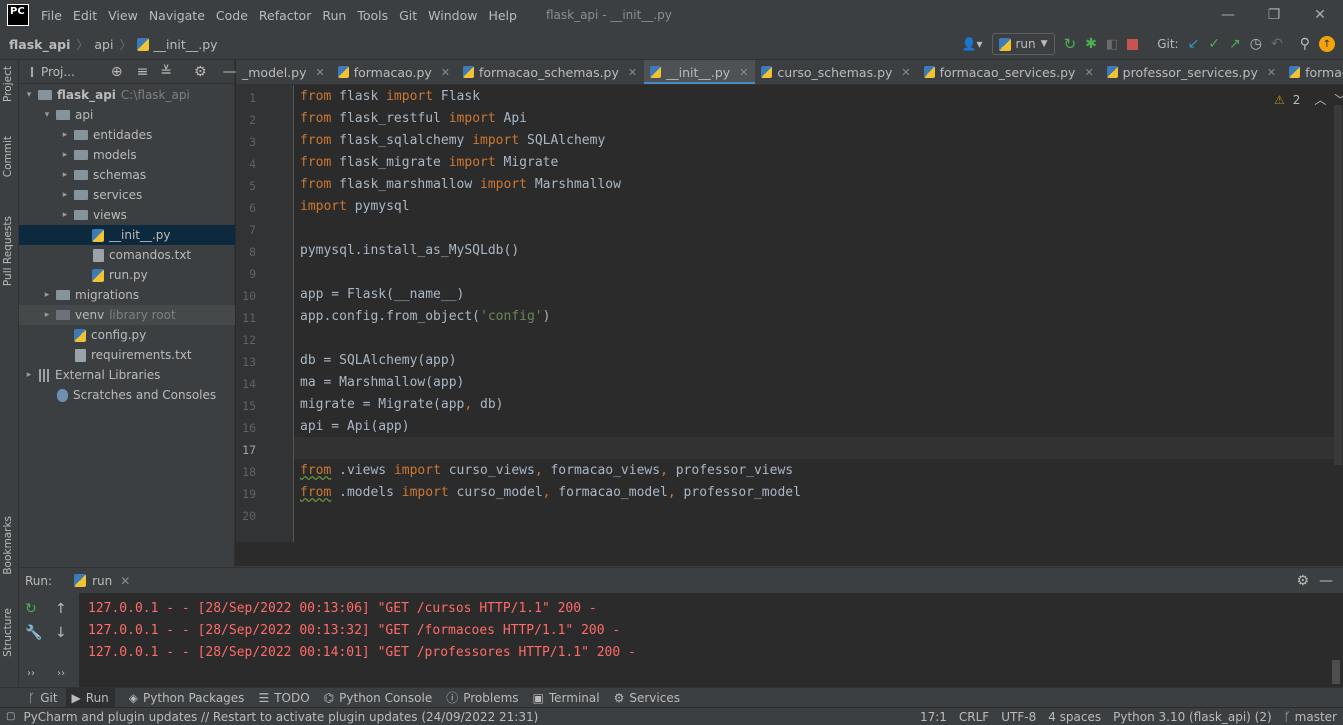  What do you see at coordinates (127, 215) in the screenshot?
I see `tree-item: ▸ views` at bounding box center [127, 215].